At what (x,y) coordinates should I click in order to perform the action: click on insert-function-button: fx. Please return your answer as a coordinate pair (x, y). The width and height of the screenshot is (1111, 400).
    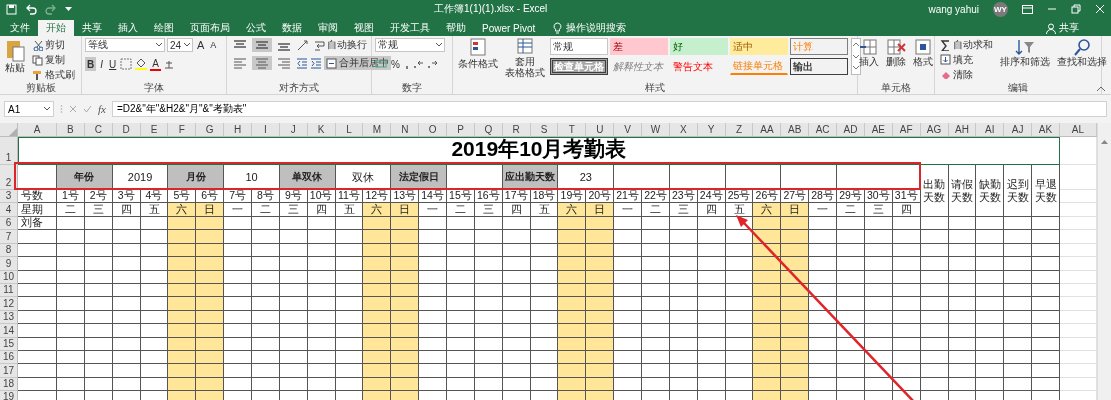
    Looking at the image, I should click on (102, 109).